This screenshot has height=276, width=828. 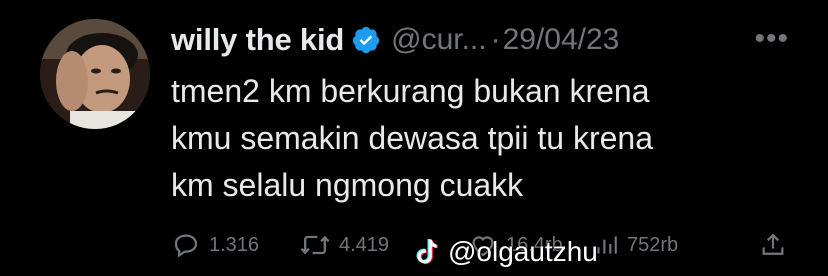 What do you see at coordinates (523, 251) in the screenshot?
I see `watermark-text: @olgautzhu` at bounding box center [523, 251].